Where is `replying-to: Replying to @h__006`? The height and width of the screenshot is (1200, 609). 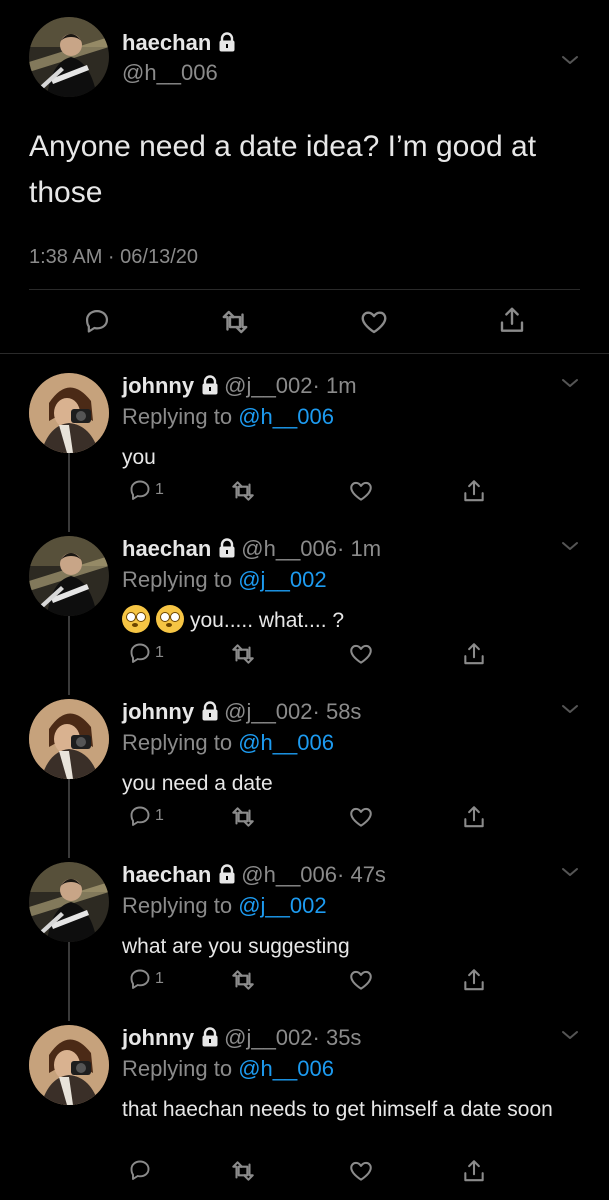
replying-to: Replying to @h__006 is located at coordinates (228, 743).